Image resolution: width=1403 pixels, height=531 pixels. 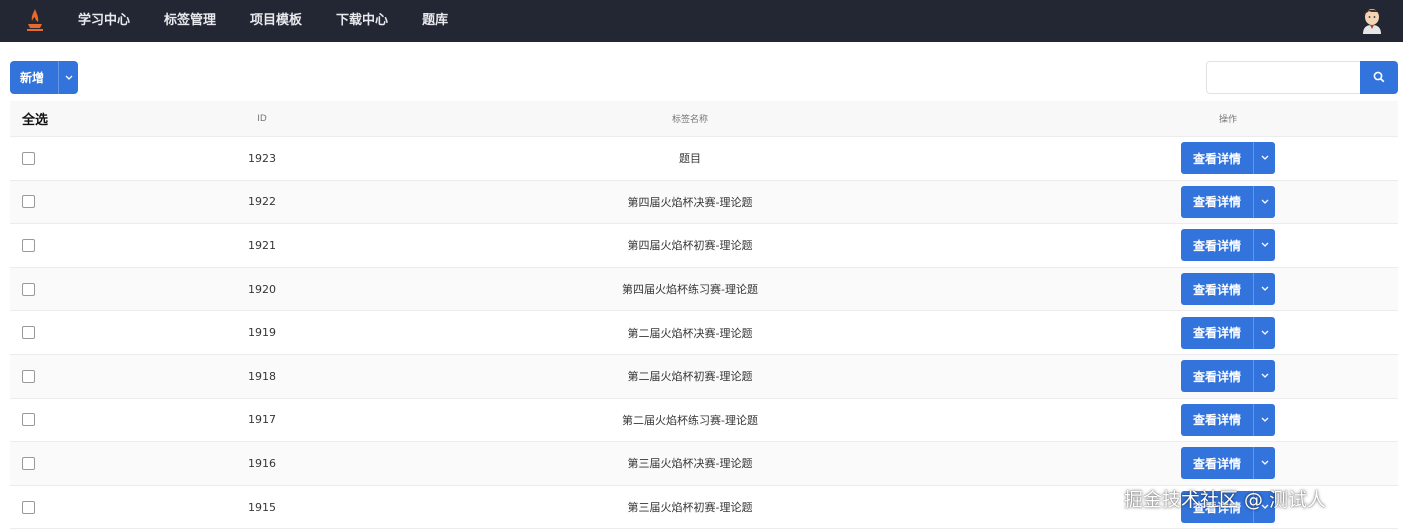 What do you see at coordinates (690, 159) in the screenshot?
I see `row-tag-name: 题目` at bounding box center [690, 159].